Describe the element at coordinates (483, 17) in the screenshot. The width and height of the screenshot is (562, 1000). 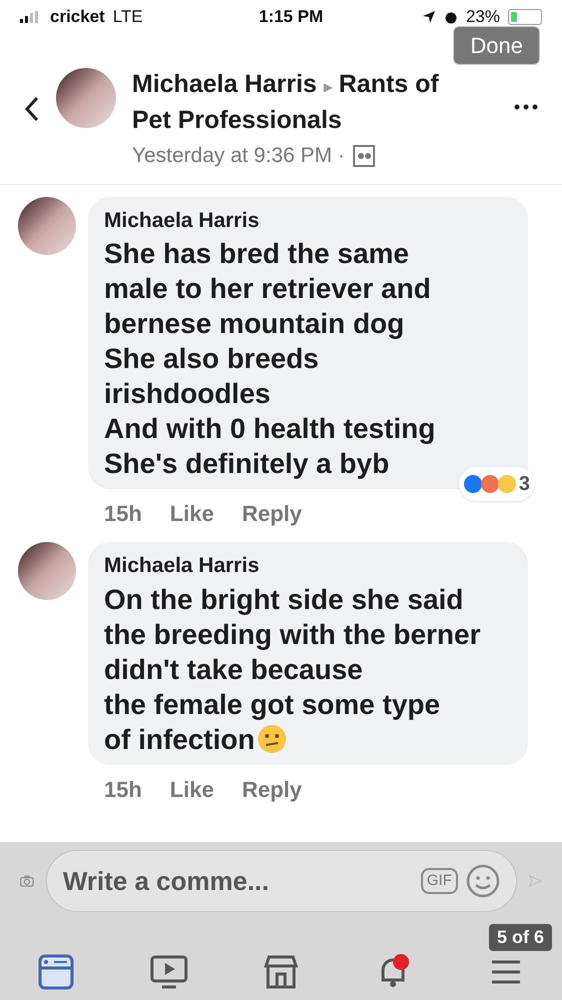
I see `battery-percent: 23%` at that location.